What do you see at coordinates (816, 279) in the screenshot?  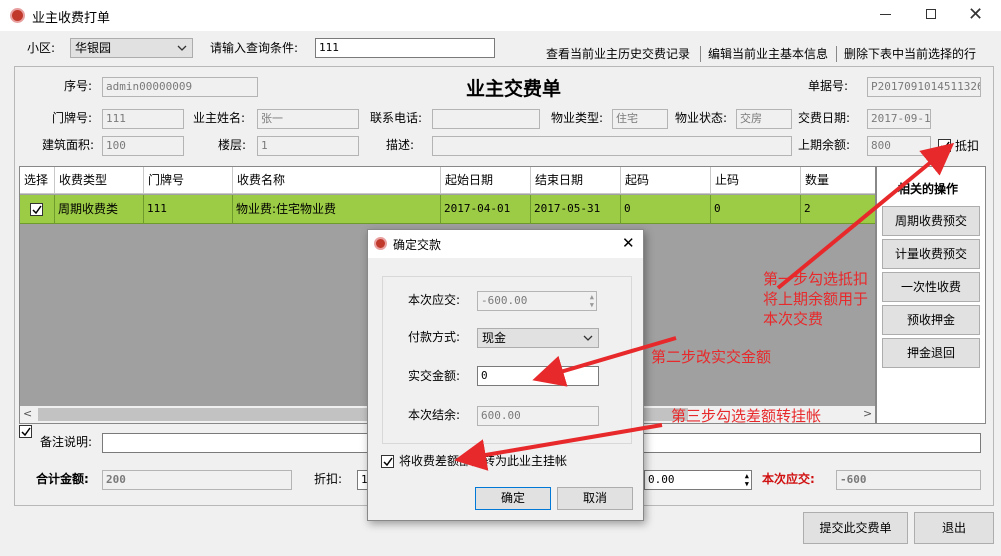 I see `step1-annotation-line1: 第一步勾选抵扣` at bounding box center [816, 279].